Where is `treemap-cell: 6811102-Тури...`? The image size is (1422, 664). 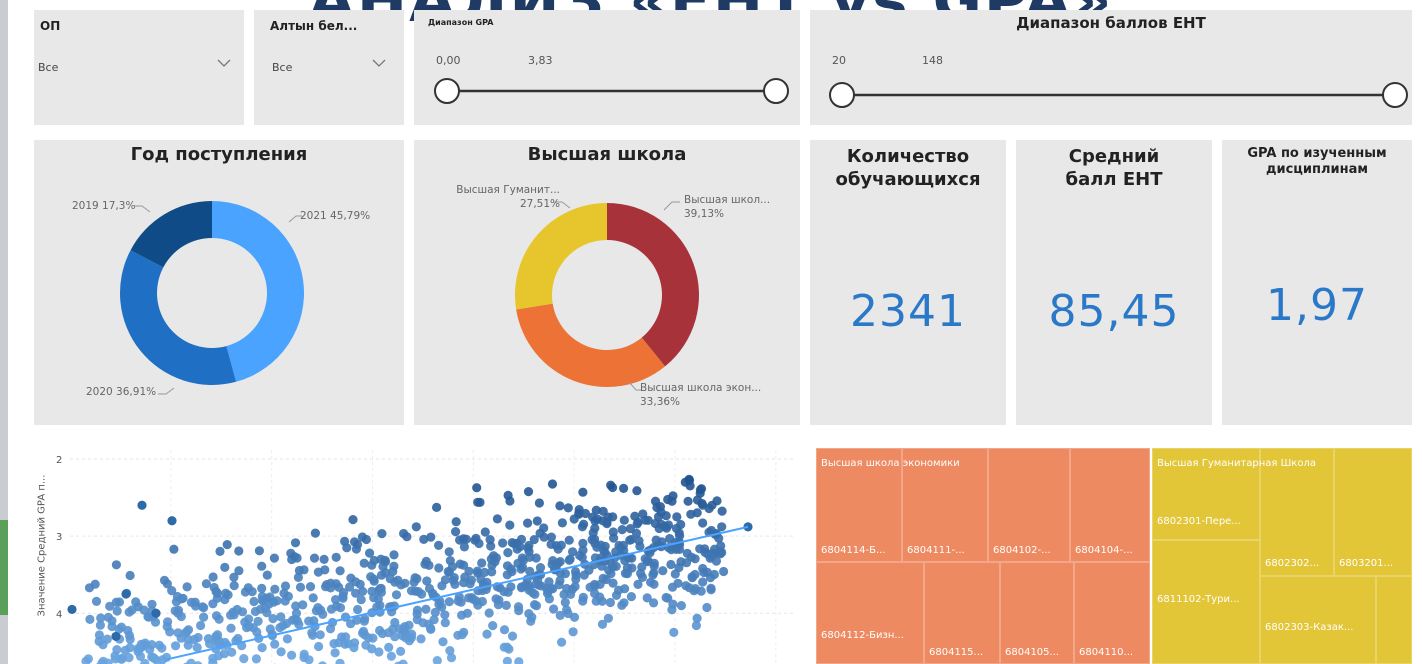 treemap-cell: 6811102-Тури... is located at coordinates (1206, 602).